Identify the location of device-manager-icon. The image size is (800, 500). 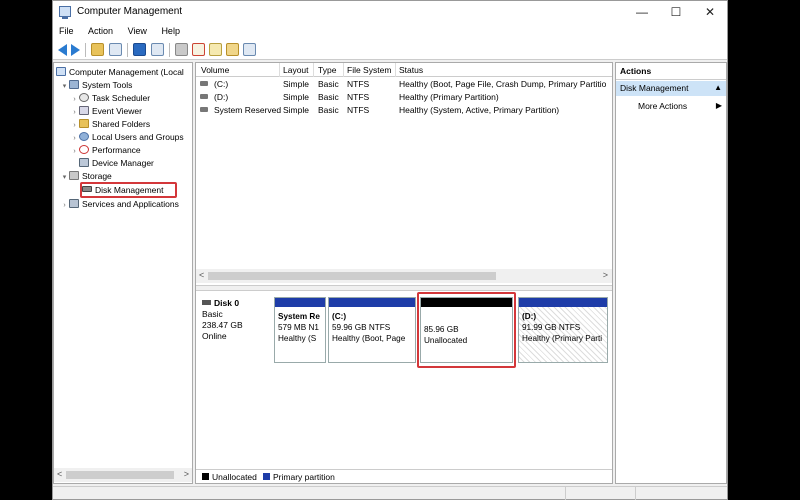
(84, 162).